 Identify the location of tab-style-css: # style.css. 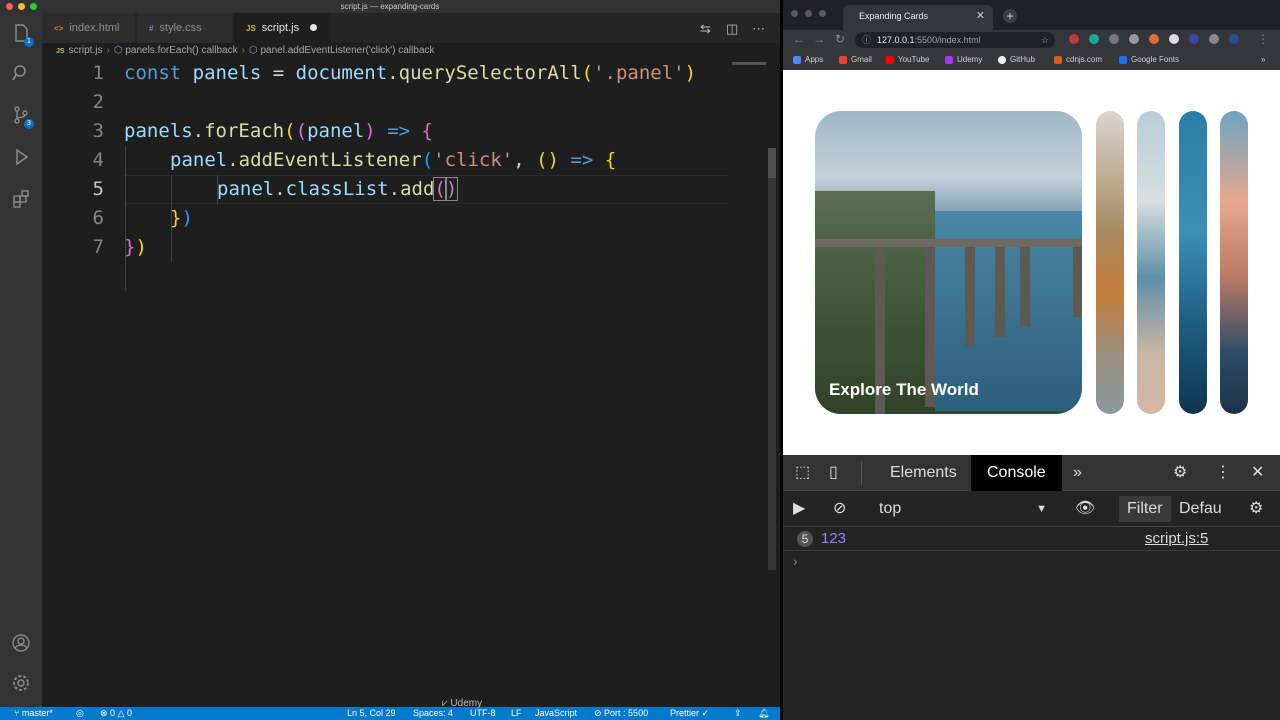
(185, 28).